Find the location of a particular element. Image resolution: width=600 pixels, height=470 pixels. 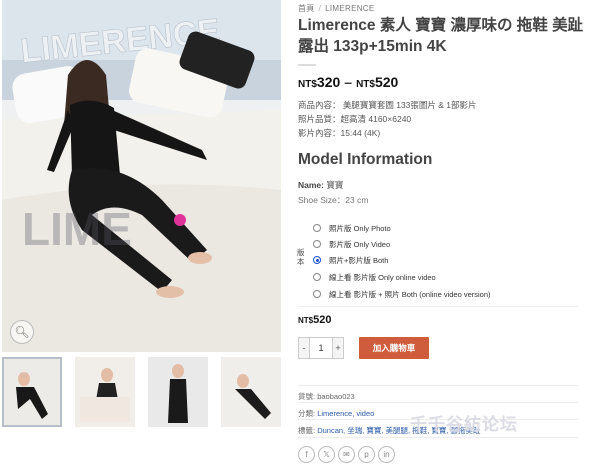

model-name: Name: 寶寶 is located at coordinates (320, 185).